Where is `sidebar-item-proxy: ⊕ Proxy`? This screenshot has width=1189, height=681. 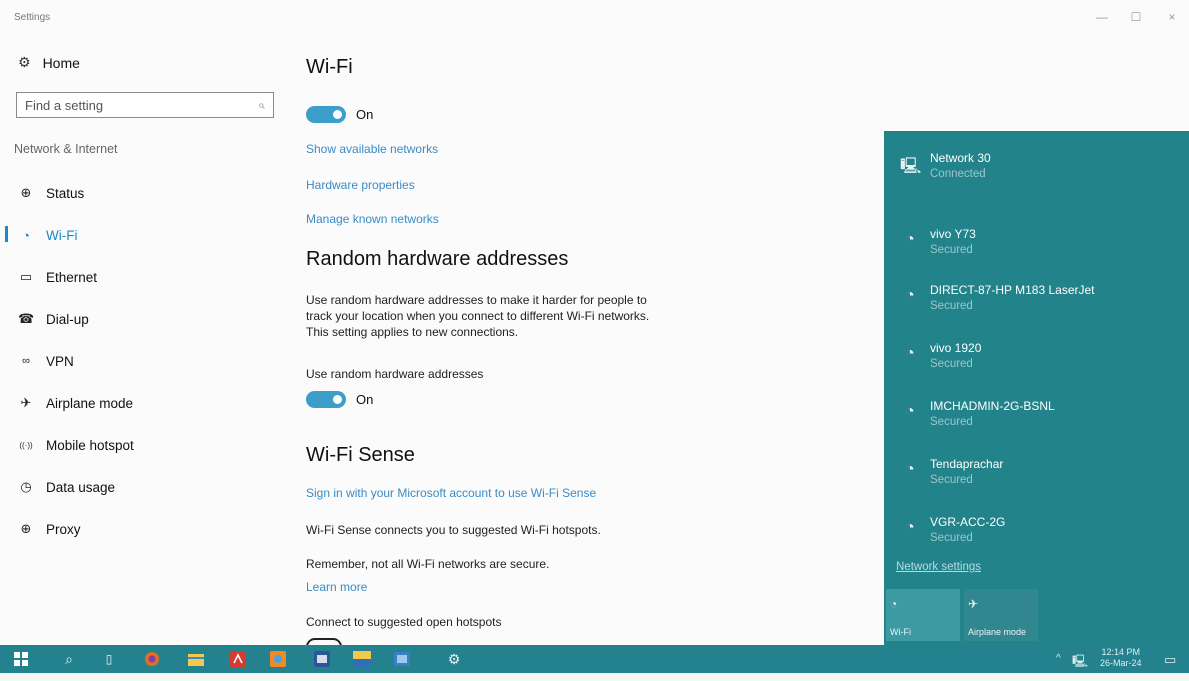 sidebar-item-proxy: ⊕ Proxy is located at coordinates (145, 529).